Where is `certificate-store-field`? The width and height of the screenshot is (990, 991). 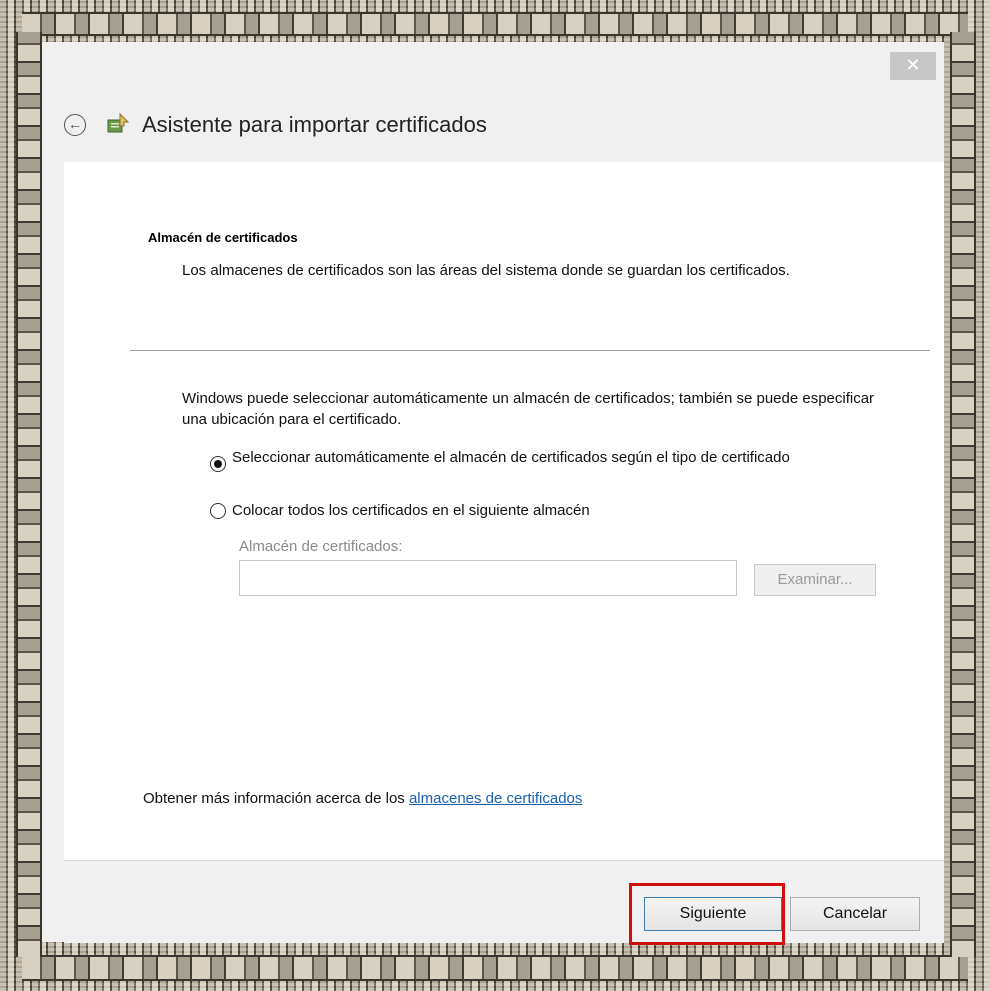
certificate-store-field is located at coordinates (488, 578).